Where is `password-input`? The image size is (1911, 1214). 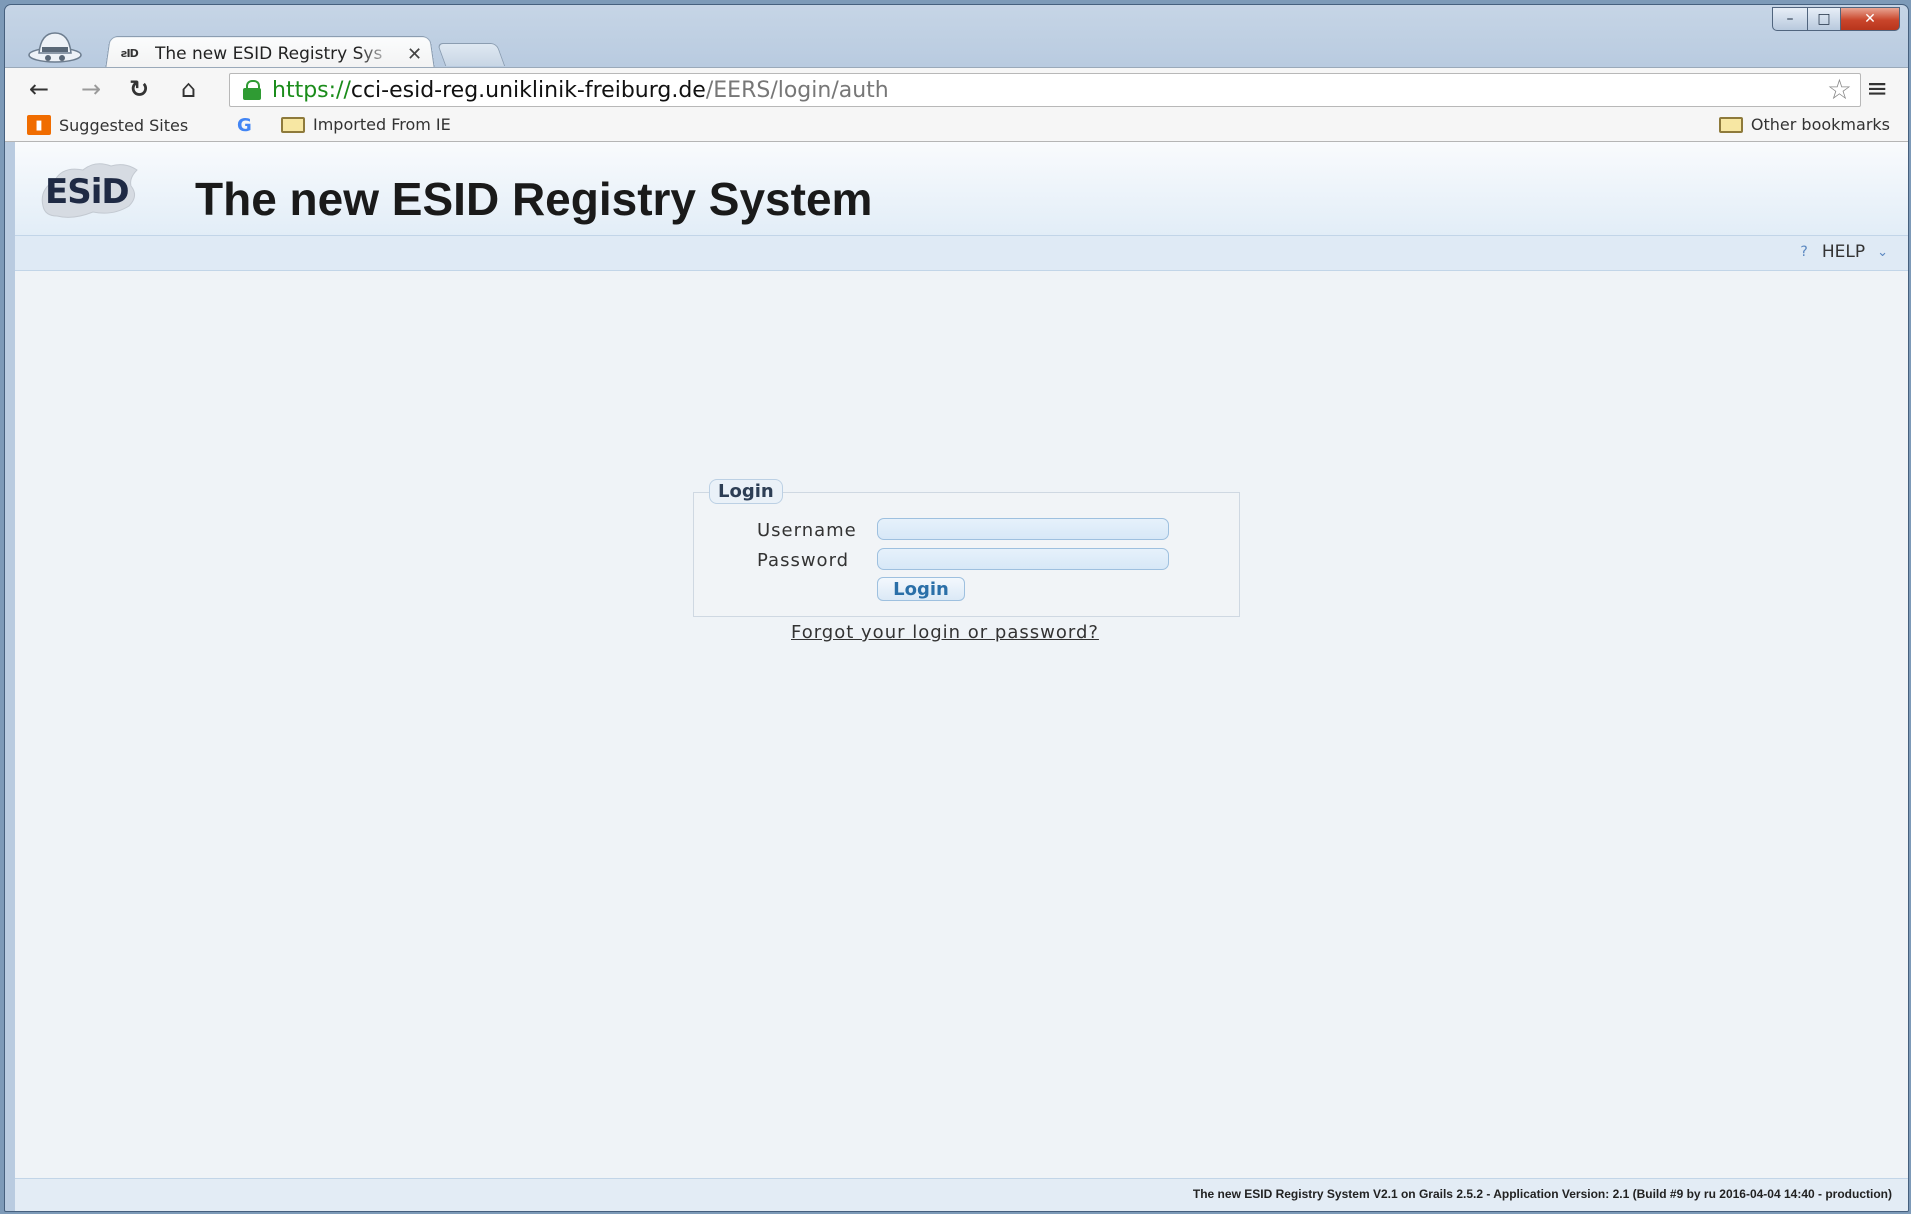
password-input is located at coordinates (1023, 559).